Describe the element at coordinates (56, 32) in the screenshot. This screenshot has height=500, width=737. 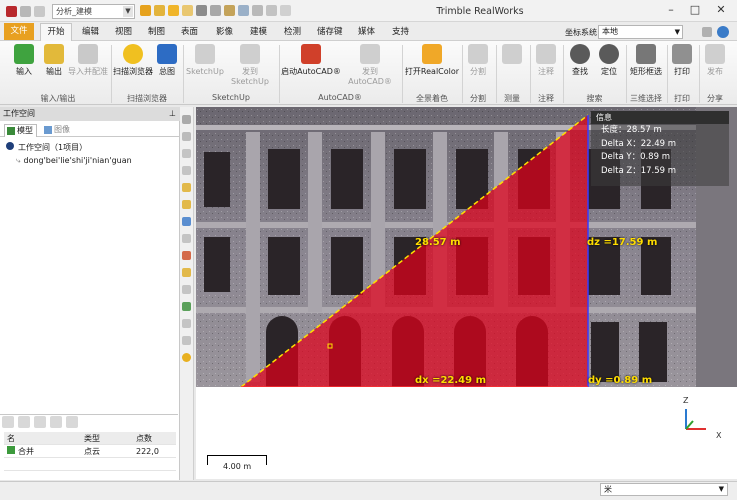
I see `tab-home: 开始` at that location.